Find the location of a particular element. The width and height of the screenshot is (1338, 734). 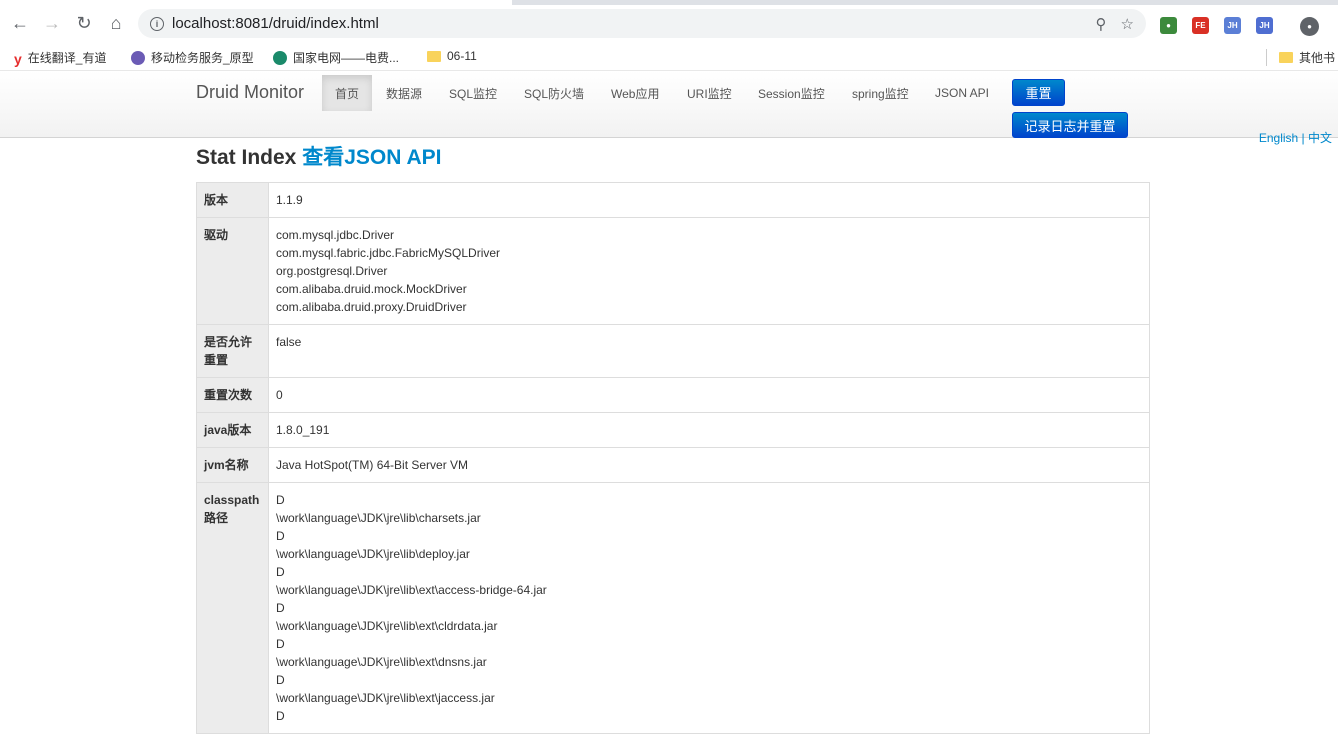

stat-key: 驱动 is located at coordinates (233, 270).